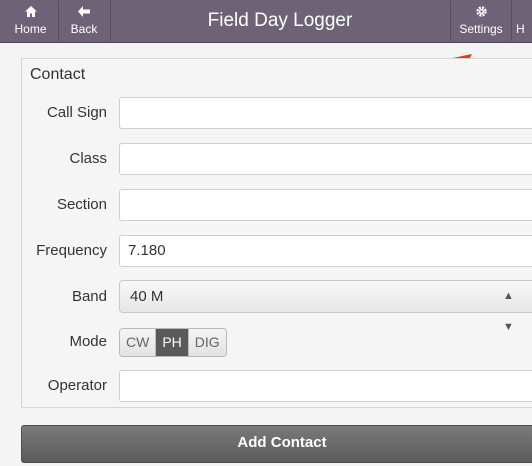 The height and width of the screenshot is (466, 532). Describe the element at coordinates (508, 311) in the screenshot. I see `updown-chevron-icon: ▲ ▼` at that location.